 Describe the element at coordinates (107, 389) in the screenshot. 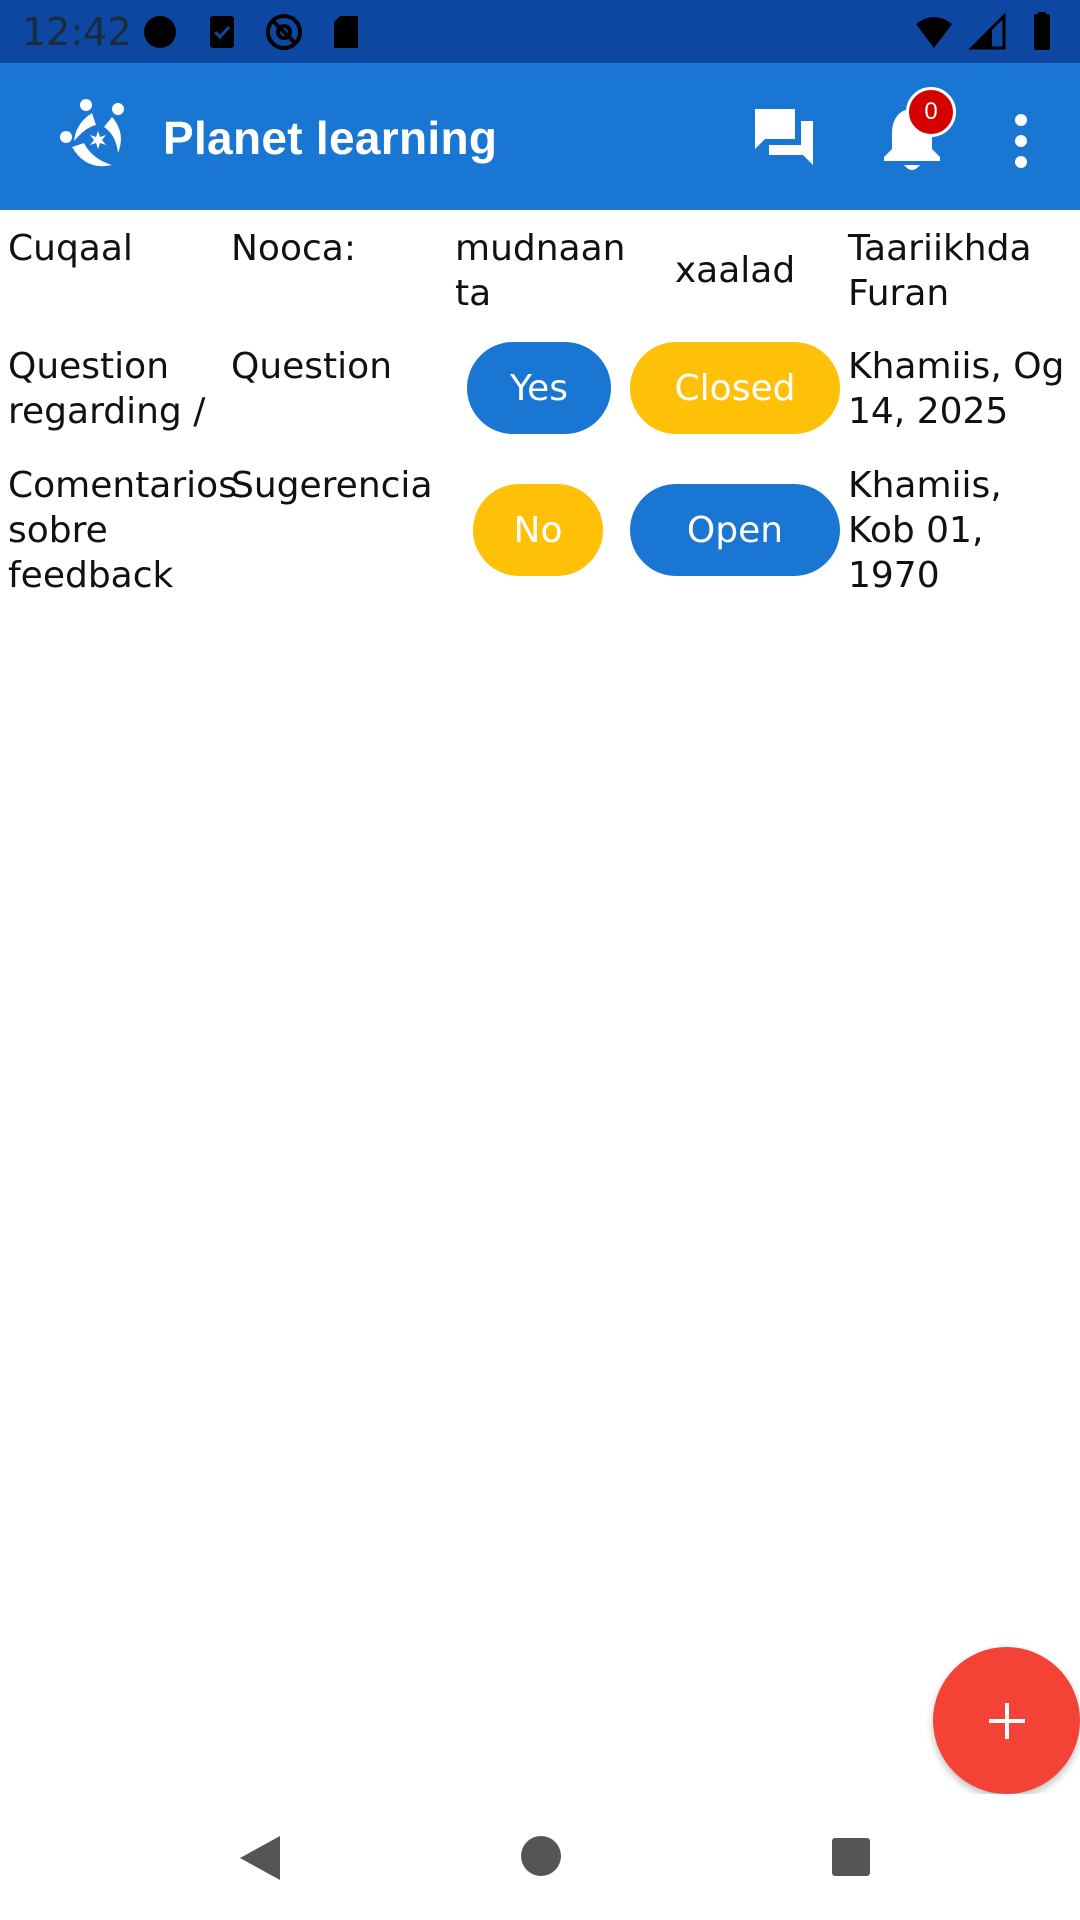

I see `row-title: Question regarding /` at that location.